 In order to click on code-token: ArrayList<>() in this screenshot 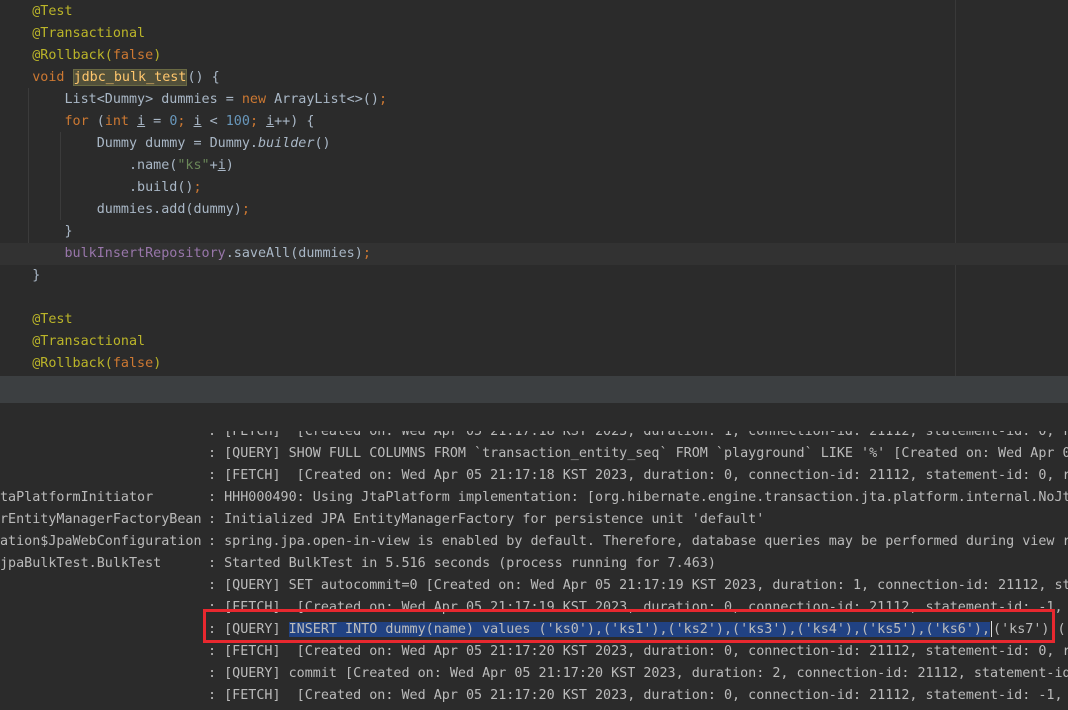, I will do `click(326, 99)`.